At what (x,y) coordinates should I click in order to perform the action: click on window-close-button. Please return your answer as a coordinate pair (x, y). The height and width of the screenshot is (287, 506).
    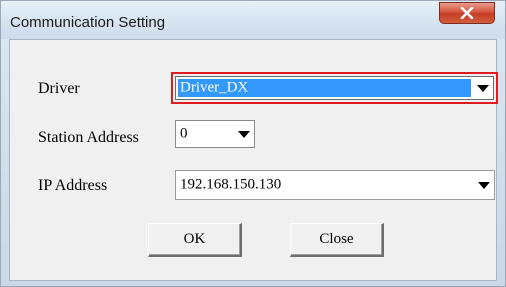
    Looking at the image, I should click on (467, 13).